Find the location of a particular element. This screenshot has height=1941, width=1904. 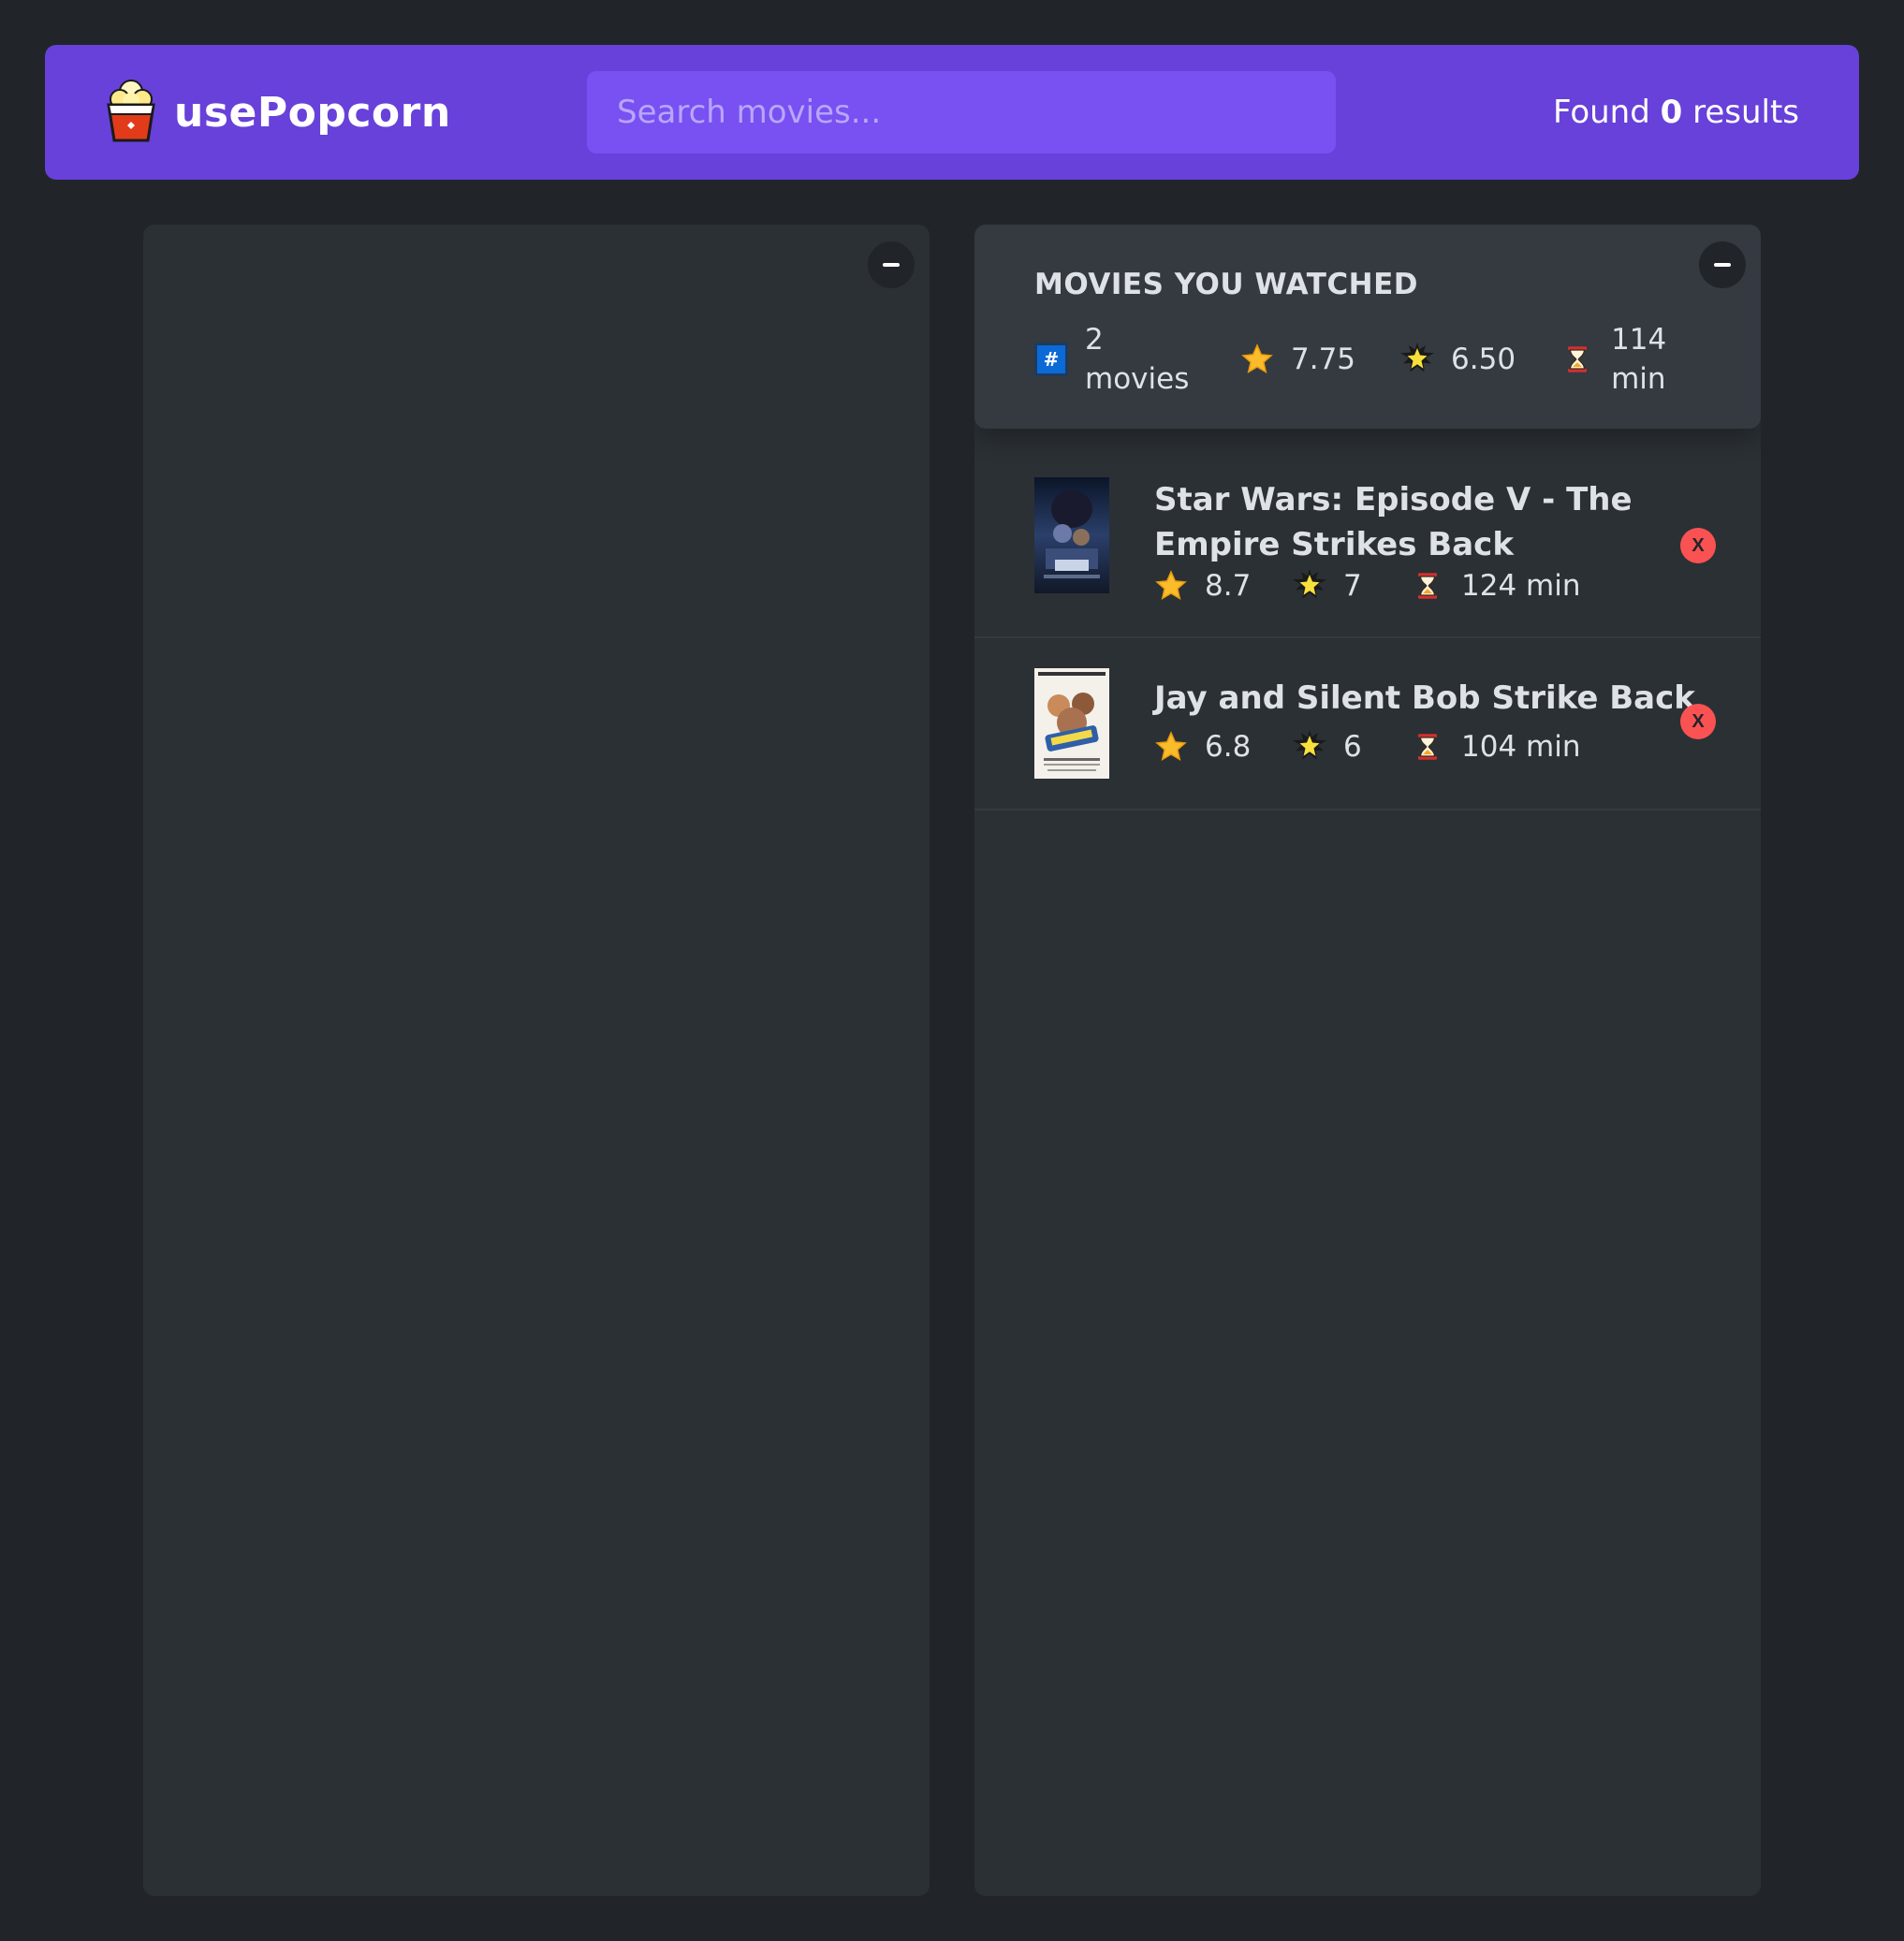

count-num: 2 is located at coordinates (1094, 340).